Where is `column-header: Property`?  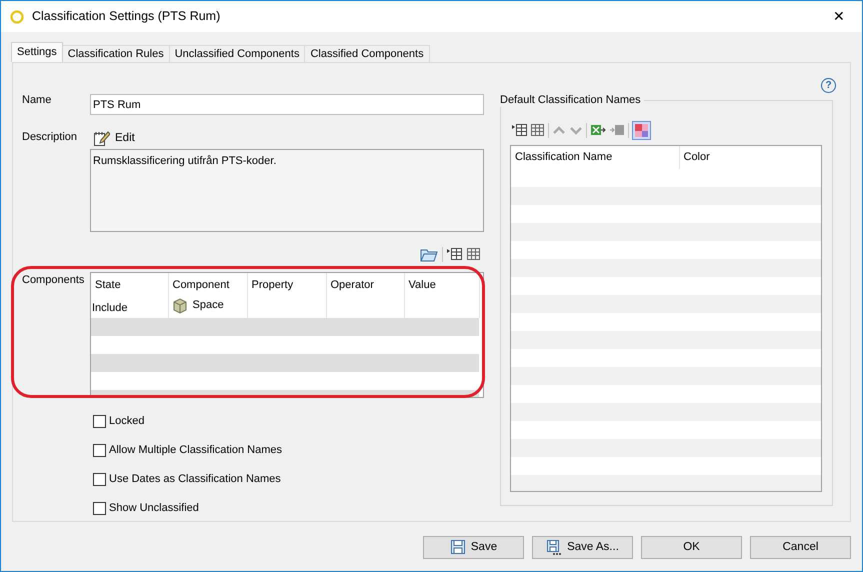
column-header: Property is located at coordinates (286, 285).